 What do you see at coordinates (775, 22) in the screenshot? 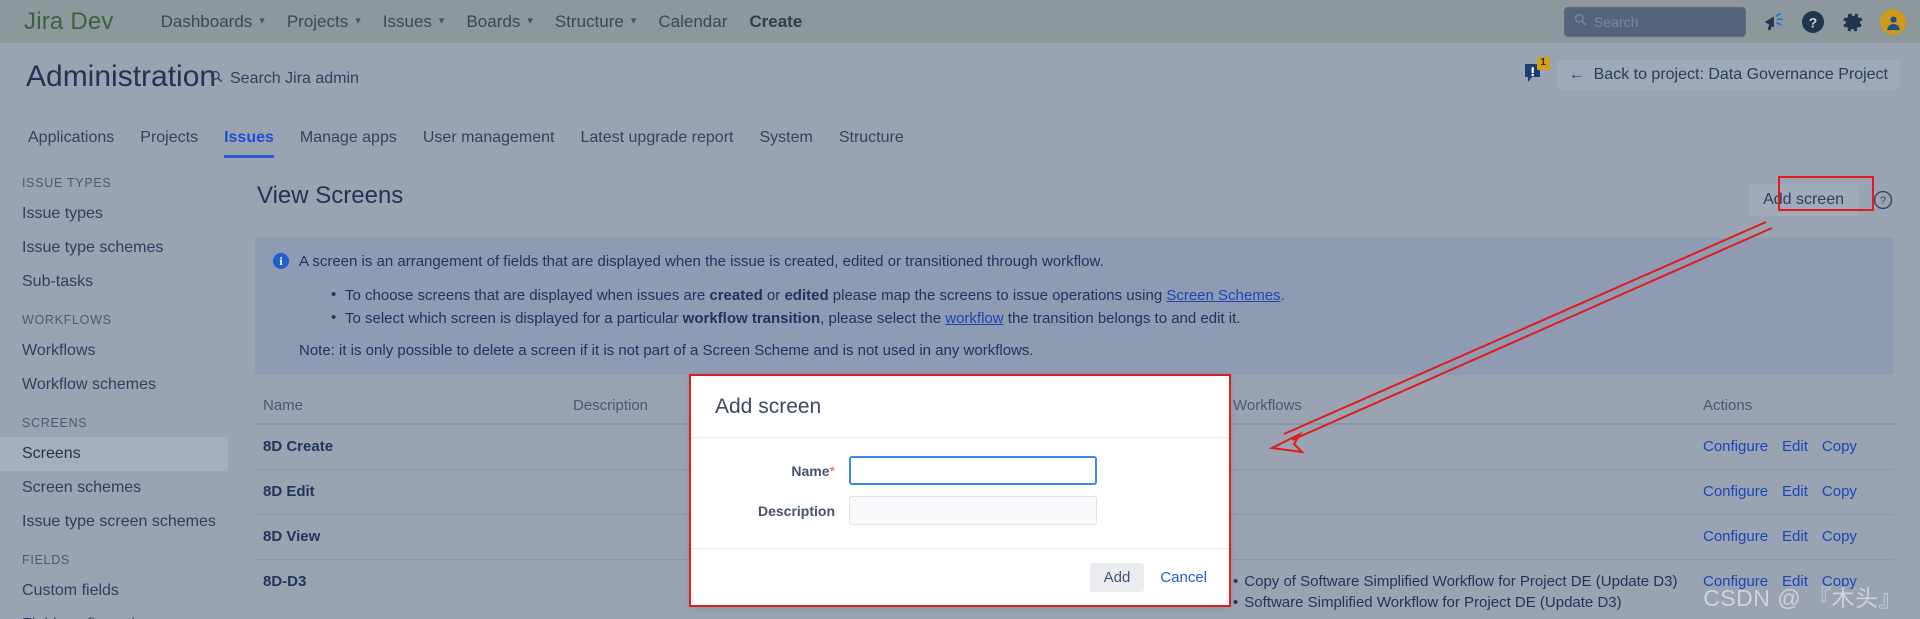
I see `nav-item-create: Create` at bounding box center [775, 22].